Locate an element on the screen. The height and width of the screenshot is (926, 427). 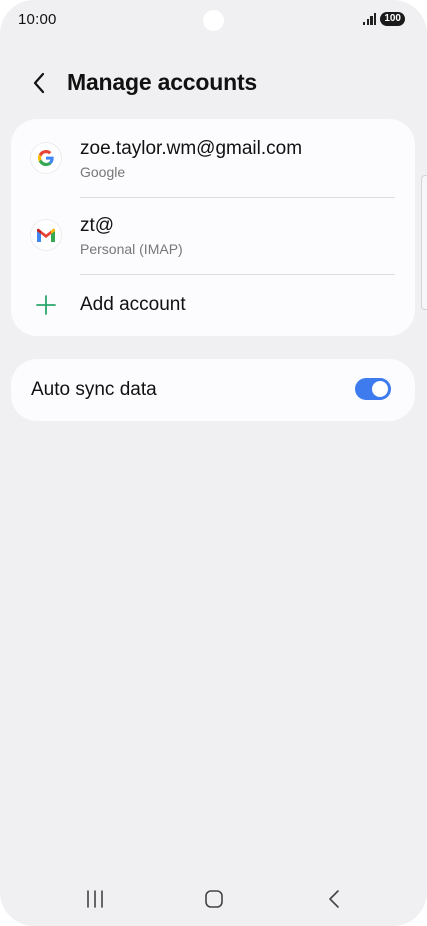
chevron-left-icon is located at coordinates (39, 83).